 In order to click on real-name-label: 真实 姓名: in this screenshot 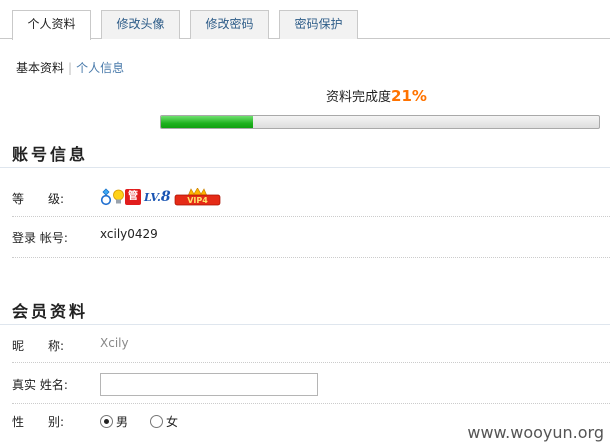, I will do `click(40, 385)`.